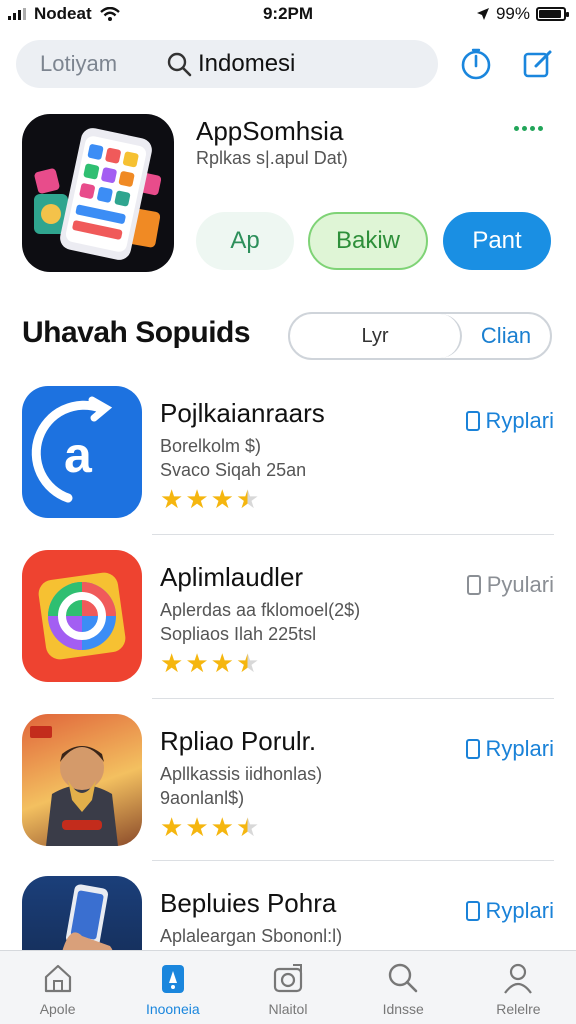 Image resolution: width=576 pixels, height=1024 pixels. What do you see at coordinates (288, 1009) in the screenshot?
I see `tab-label: Nlaitol` at bounding box center [288, 1009].